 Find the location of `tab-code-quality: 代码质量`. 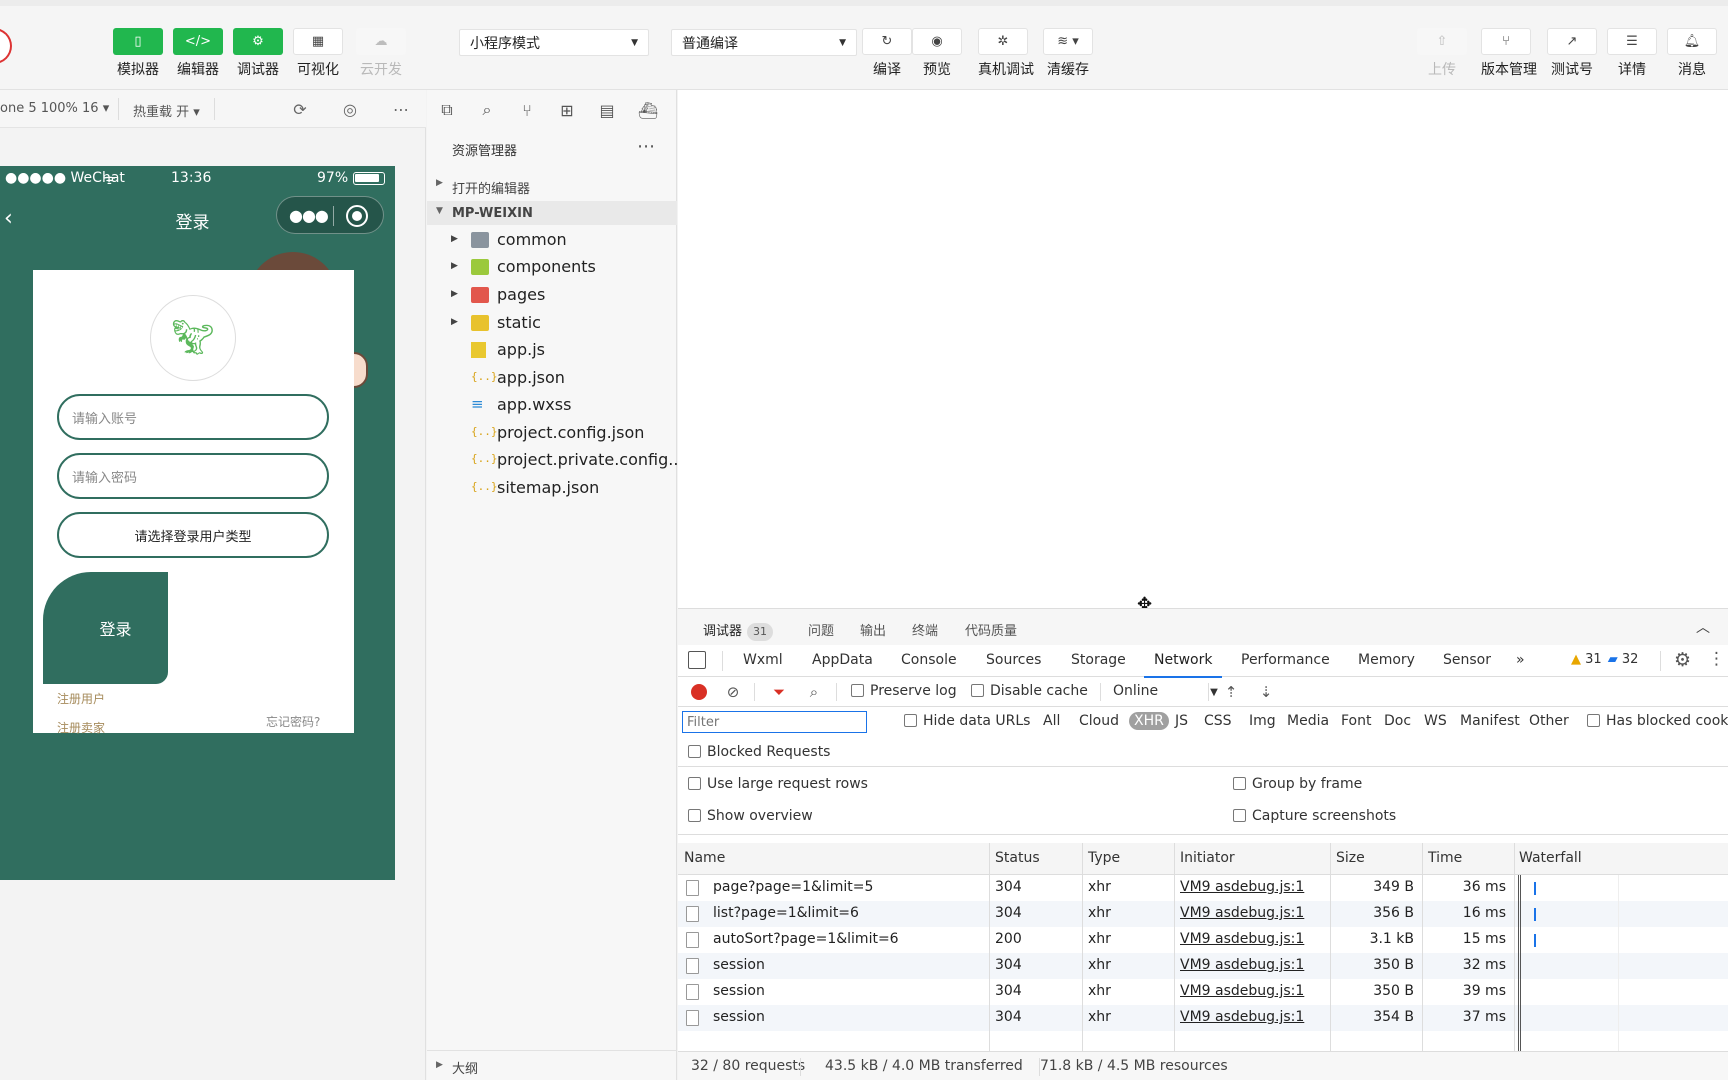

tab-code-quality: 代码质量 is located at coordinates (991, 629).